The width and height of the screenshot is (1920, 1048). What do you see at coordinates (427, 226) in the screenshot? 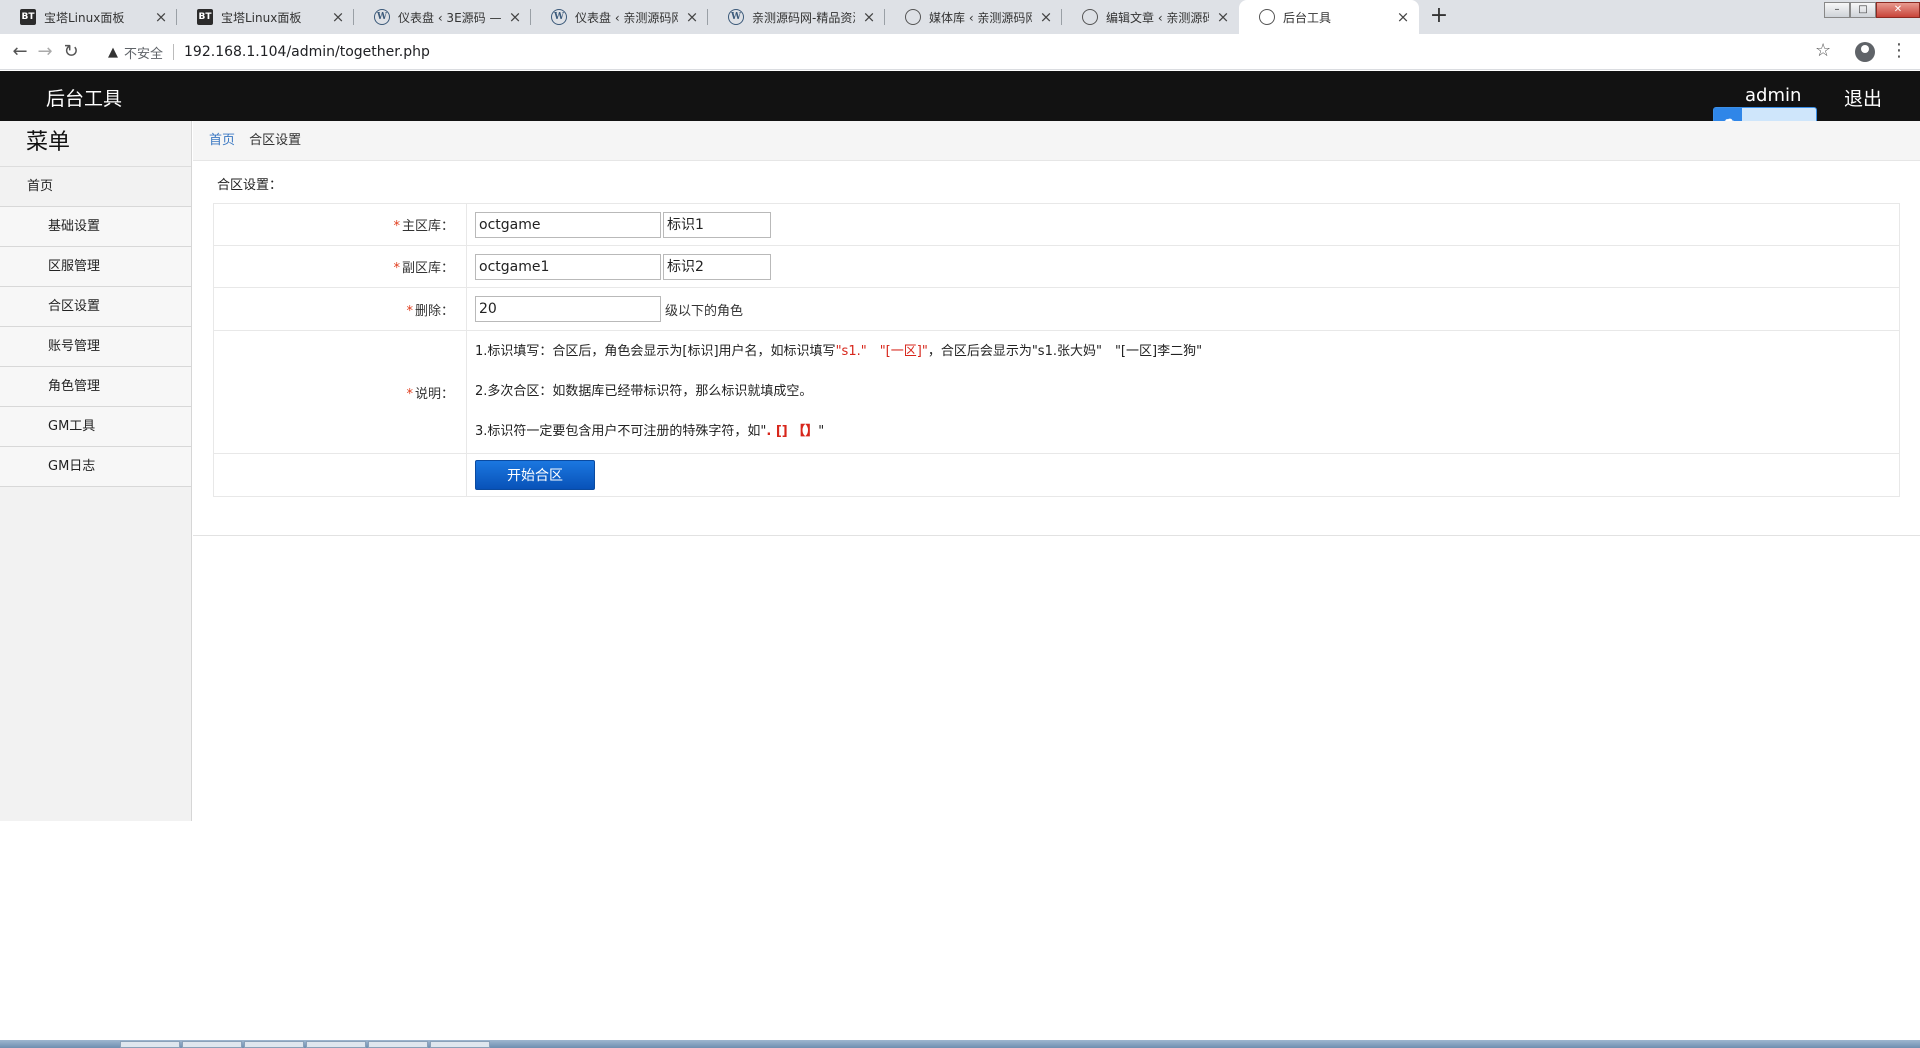
I see `main-db-label: 主区库：` at bounding box center [427, 226].